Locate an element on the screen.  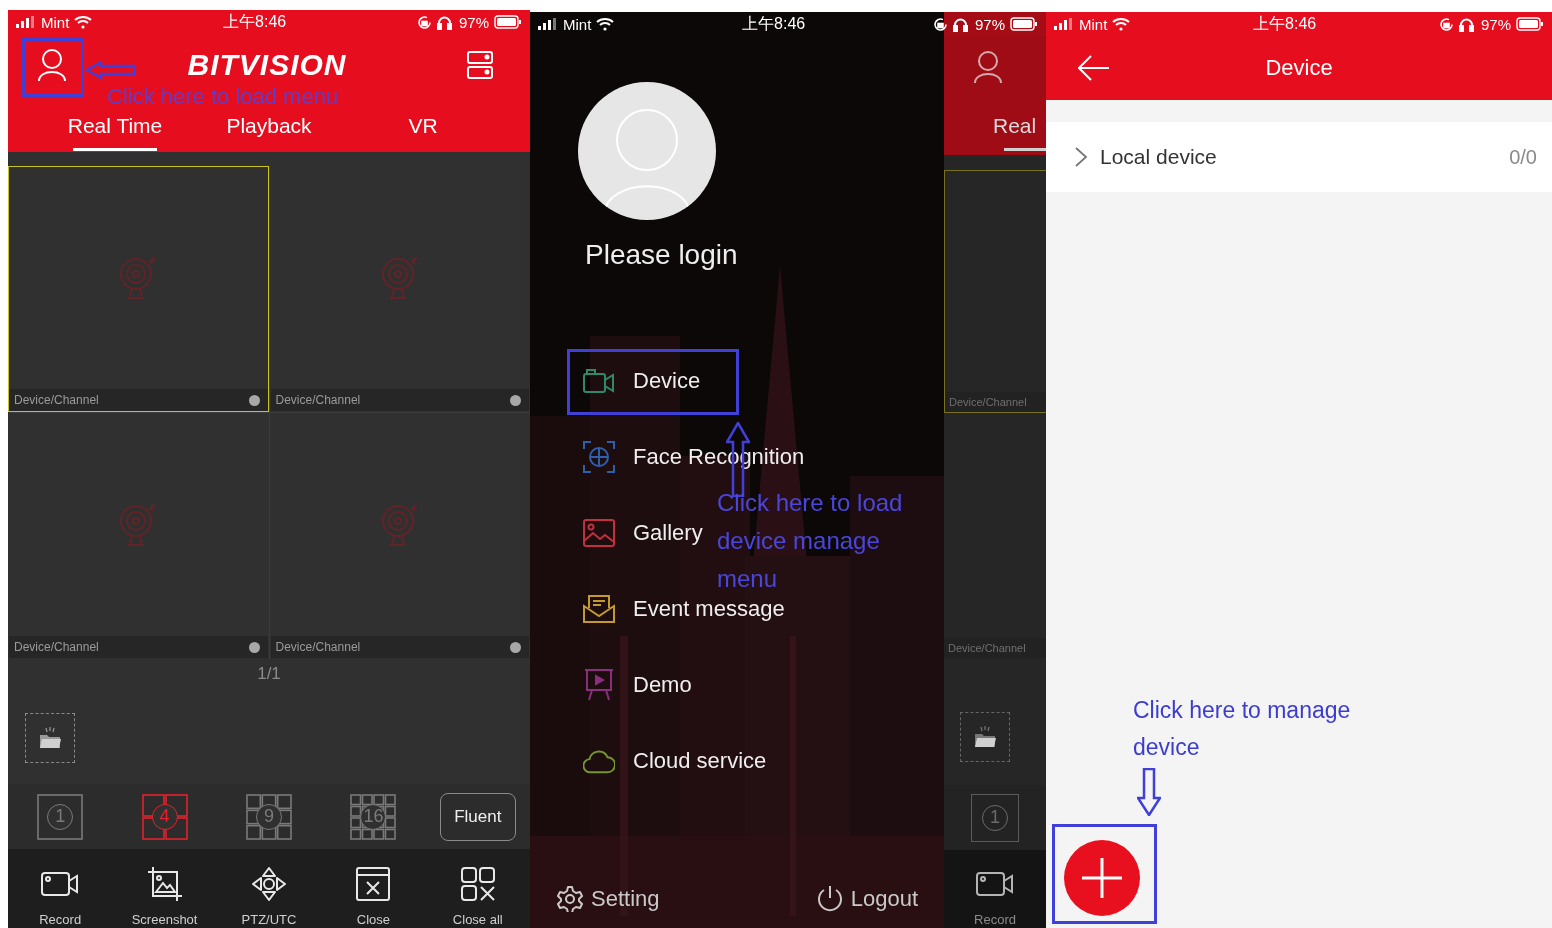
menu-item: Event message is located at coordinates (657, 609).